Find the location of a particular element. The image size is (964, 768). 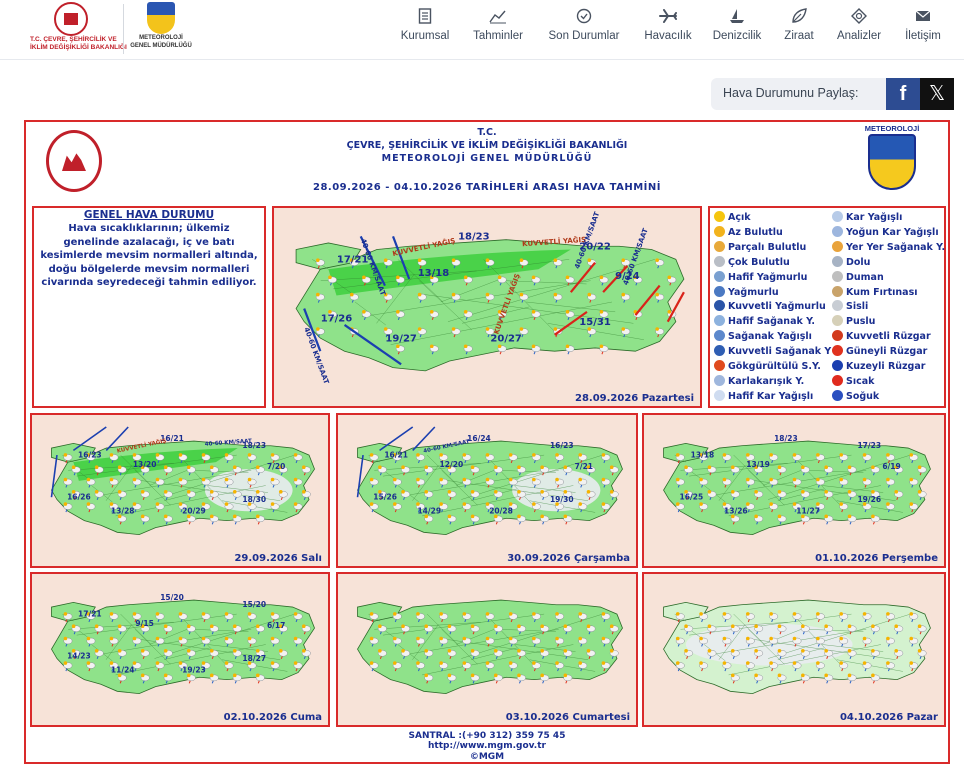

nav-ziraat: Ziraat is located at coordinates (799, 30).